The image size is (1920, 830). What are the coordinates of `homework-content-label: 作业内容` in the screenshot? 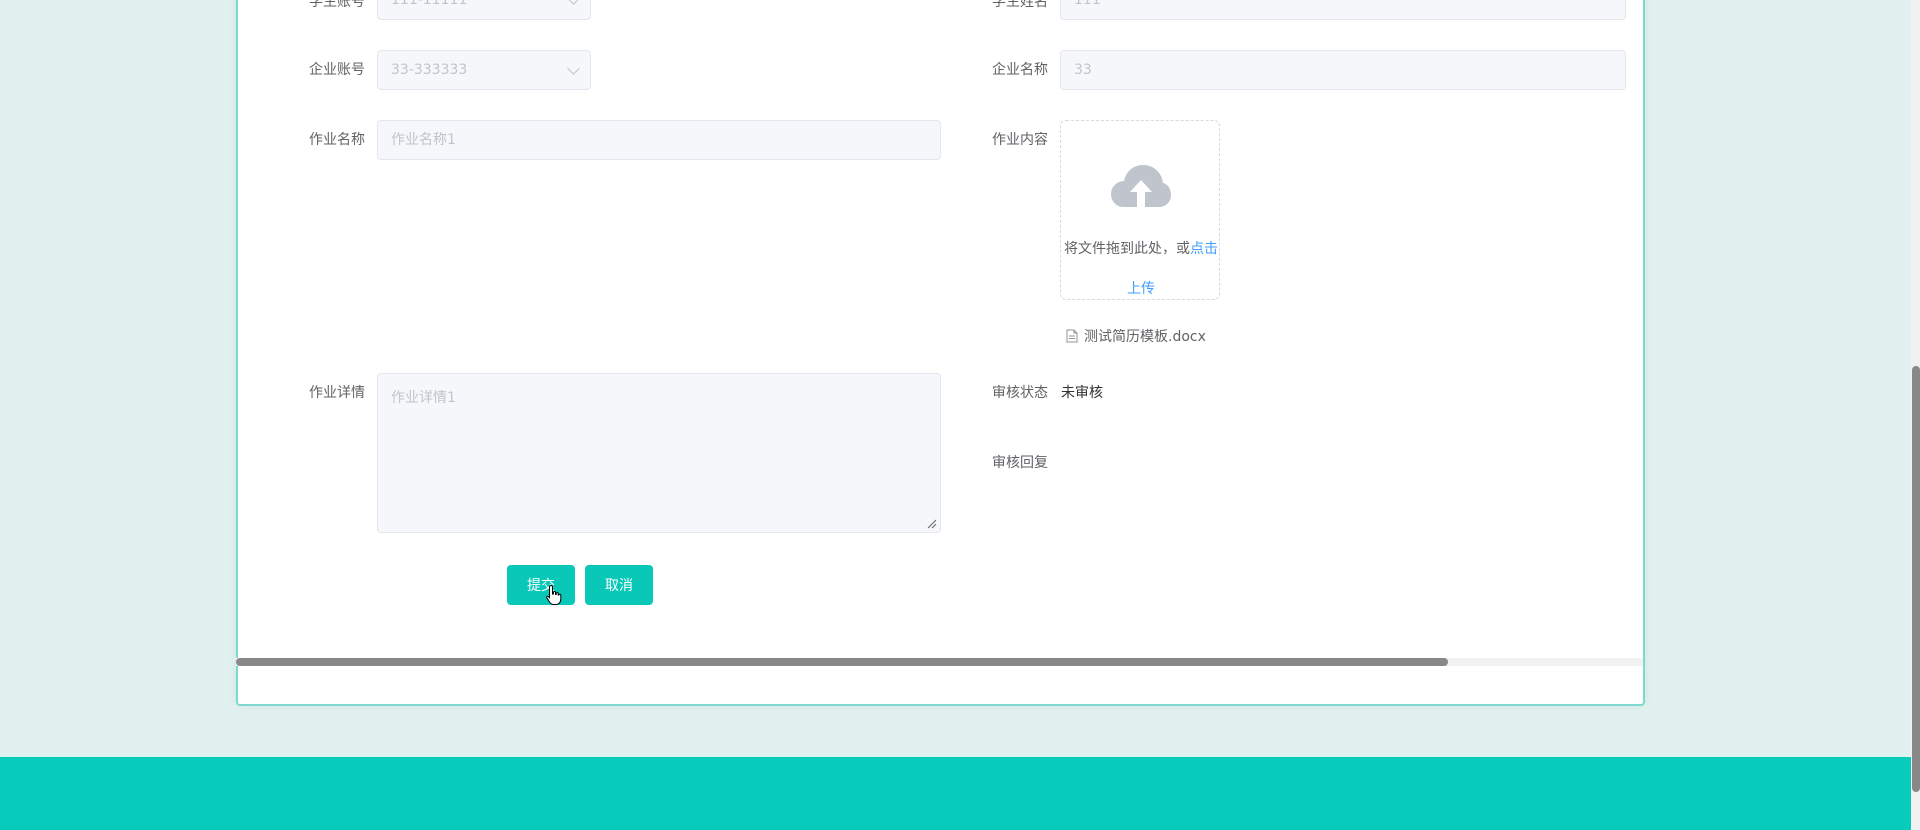 It's located at (1020, 140).